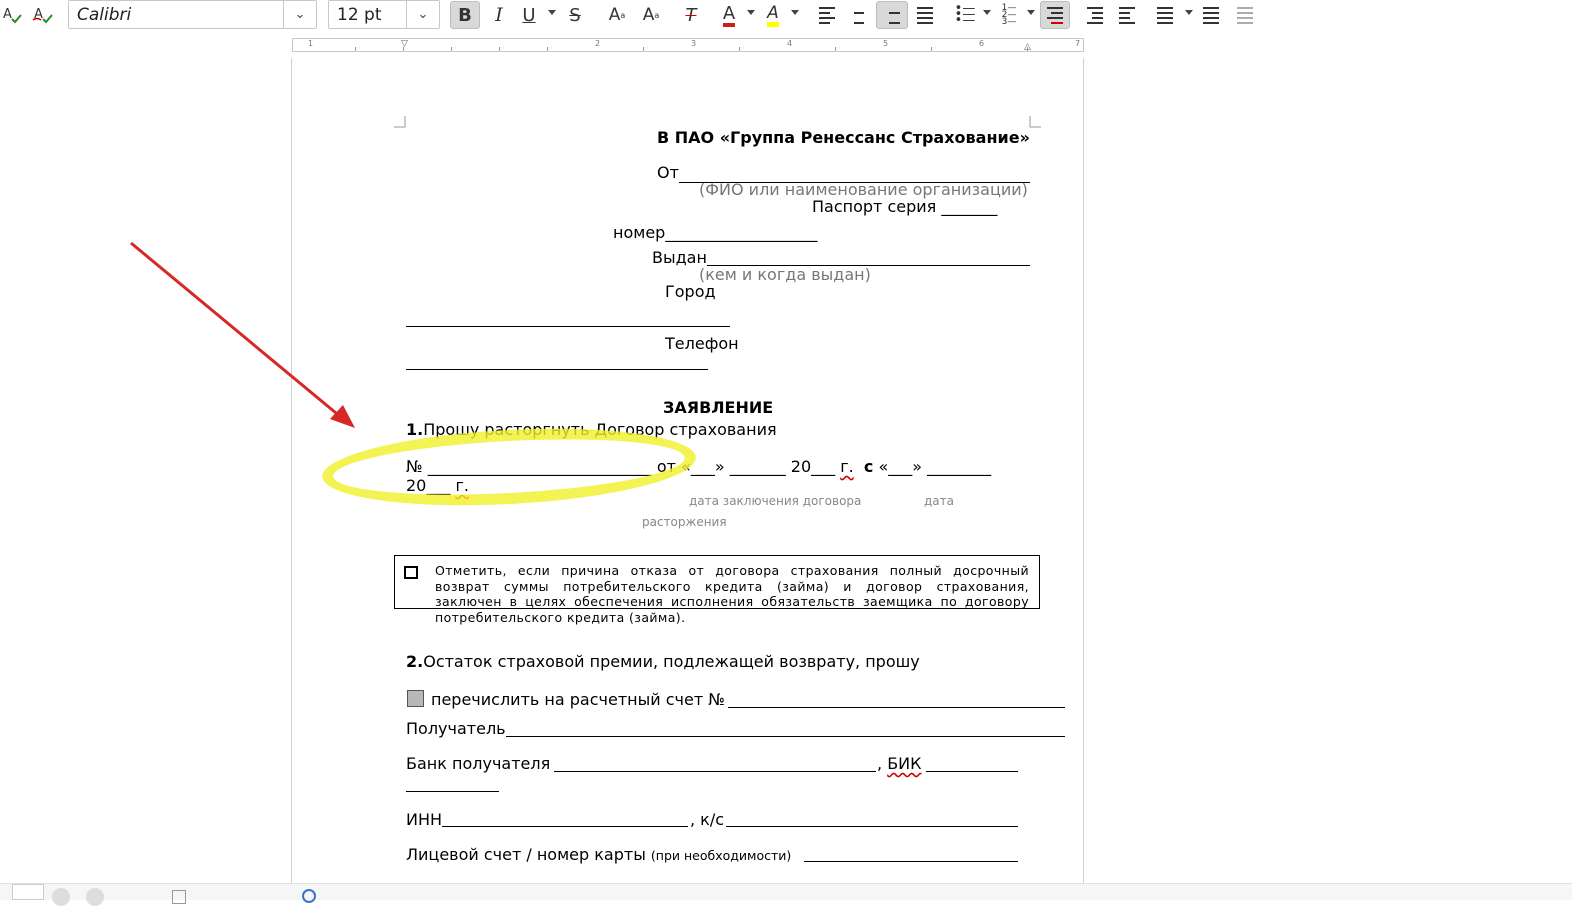  Describe the element at coordinates (309, 896) in the screenshot. I see `find-replace-icon` at that location.